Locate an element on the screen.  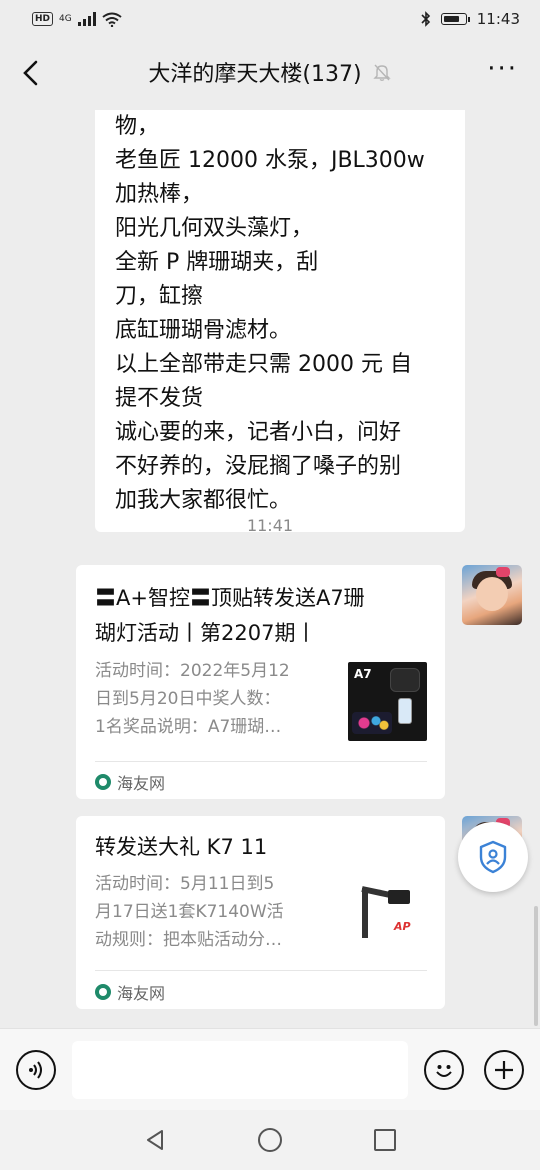
message-line: 老鱼匠 12000 水泵，JBL300w is located at coordinates (270, 160).